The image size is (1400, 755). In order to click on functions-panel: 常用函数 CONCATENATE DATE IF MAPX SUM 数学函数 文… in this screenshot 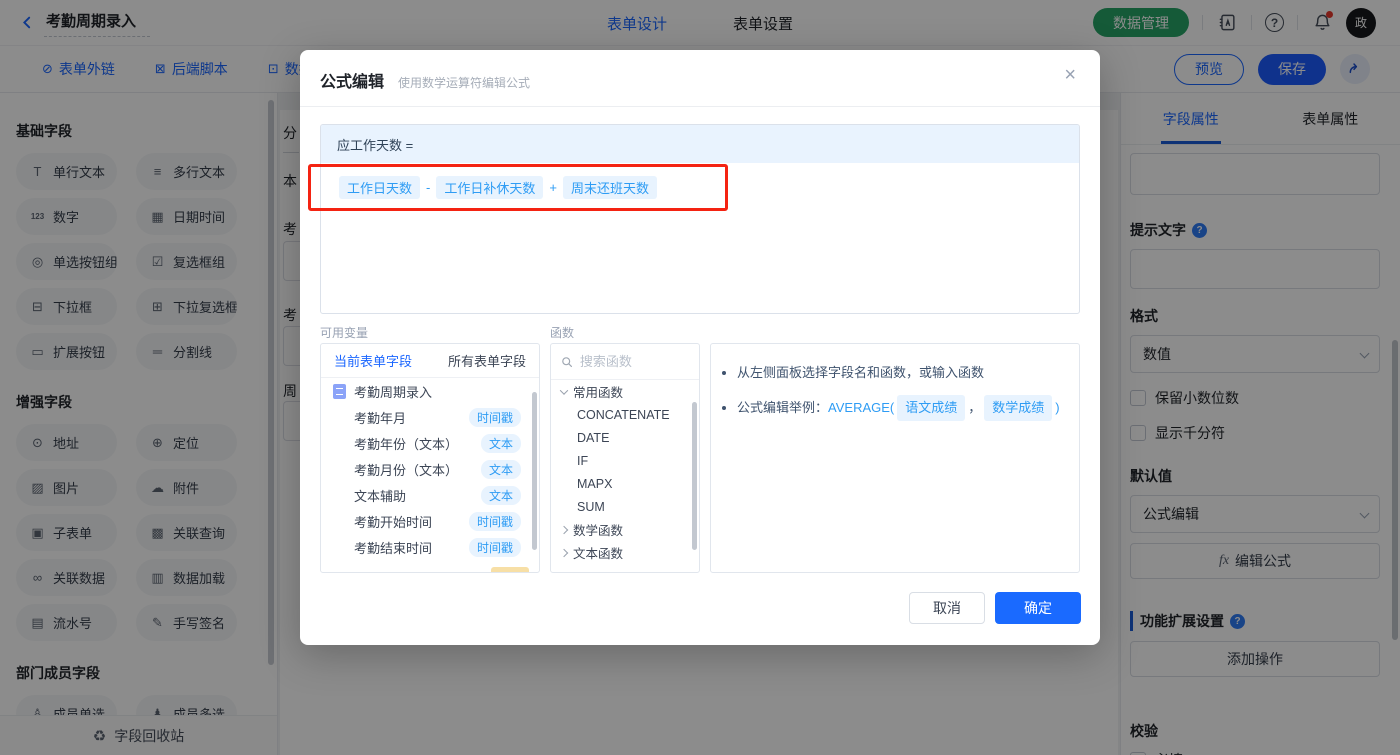, I will do `click(625, 458)`.